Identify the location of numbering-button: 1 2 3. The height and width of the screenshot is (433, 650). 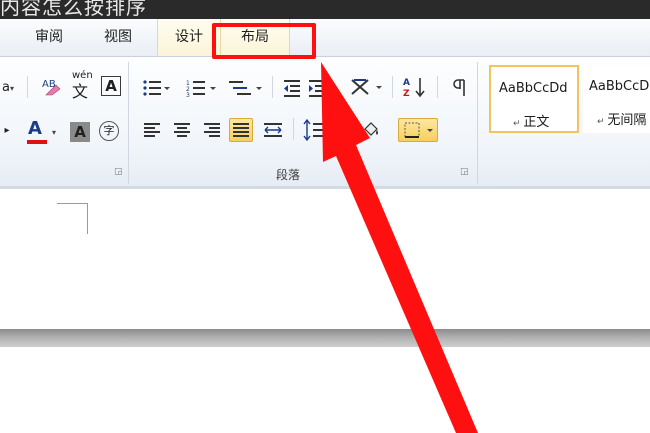
(201, 88).